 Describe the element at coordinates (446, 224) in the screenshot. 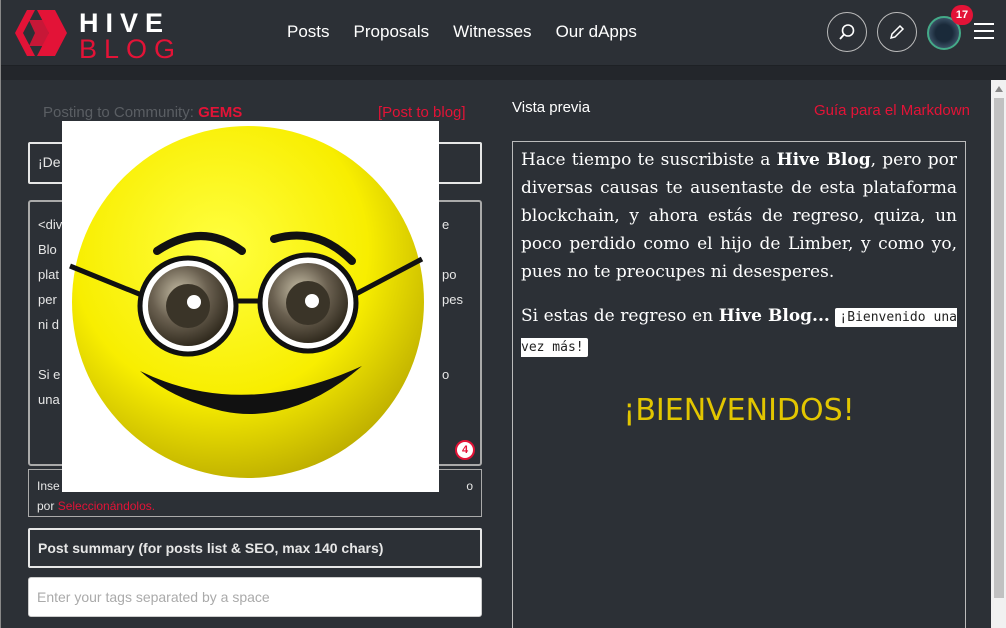

I see `body-fragment: e` at that location.